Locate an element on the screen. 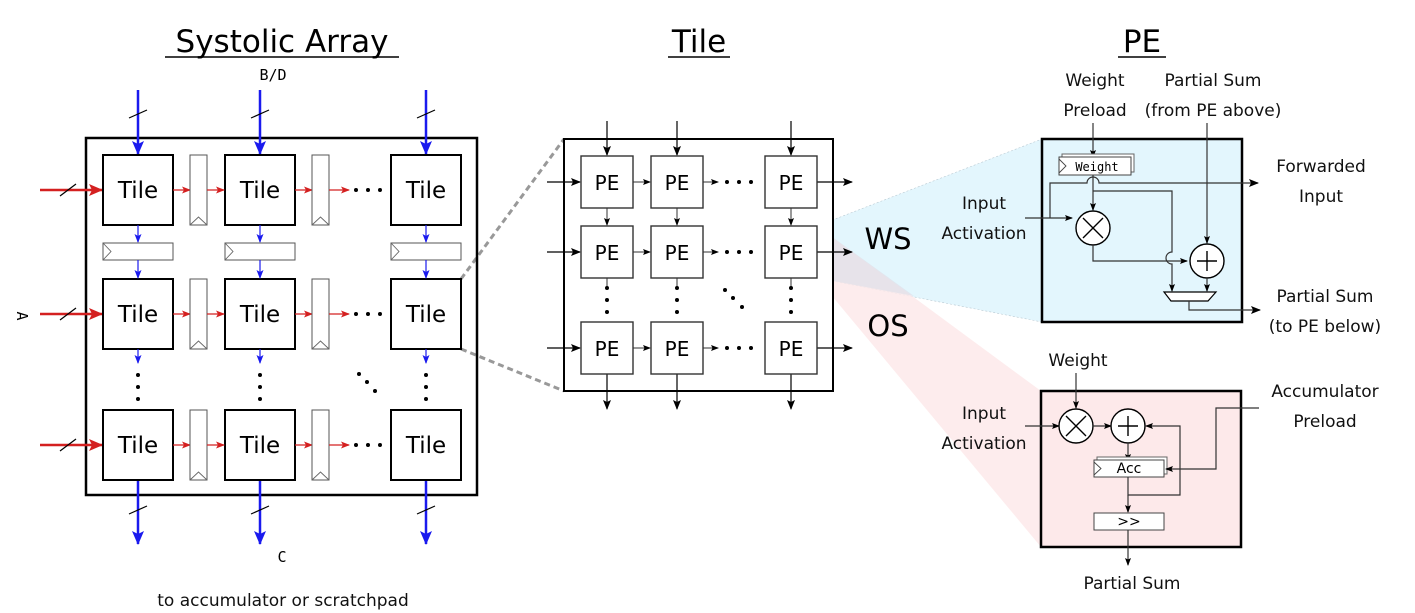 The height and width of the screenshot is (613, 1415). acc-register-label: Acc is located at coordinates (1129, 469).